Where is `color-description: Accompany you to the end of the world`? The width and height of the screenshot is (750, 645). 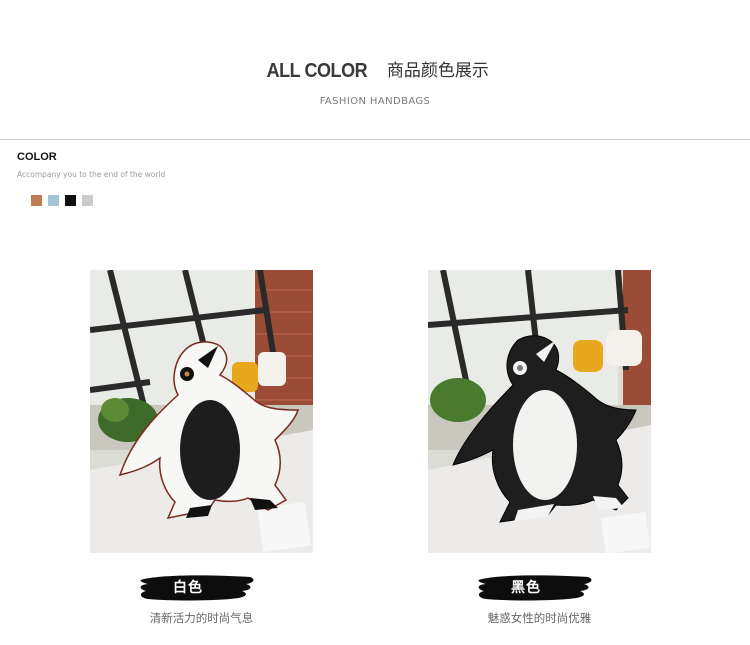 color-description: Accompany you to the end of the world is located at coordinates (91, 174).